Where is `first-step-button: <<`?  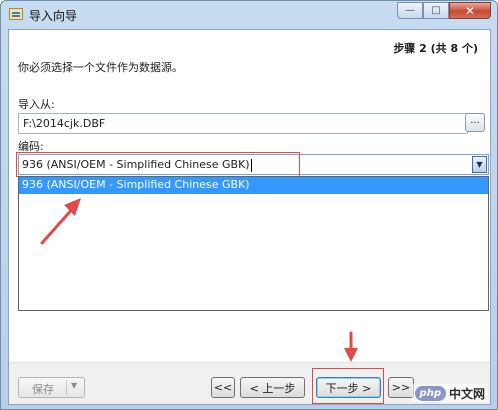 first-step-button: << is located at coordinates (223, 387).